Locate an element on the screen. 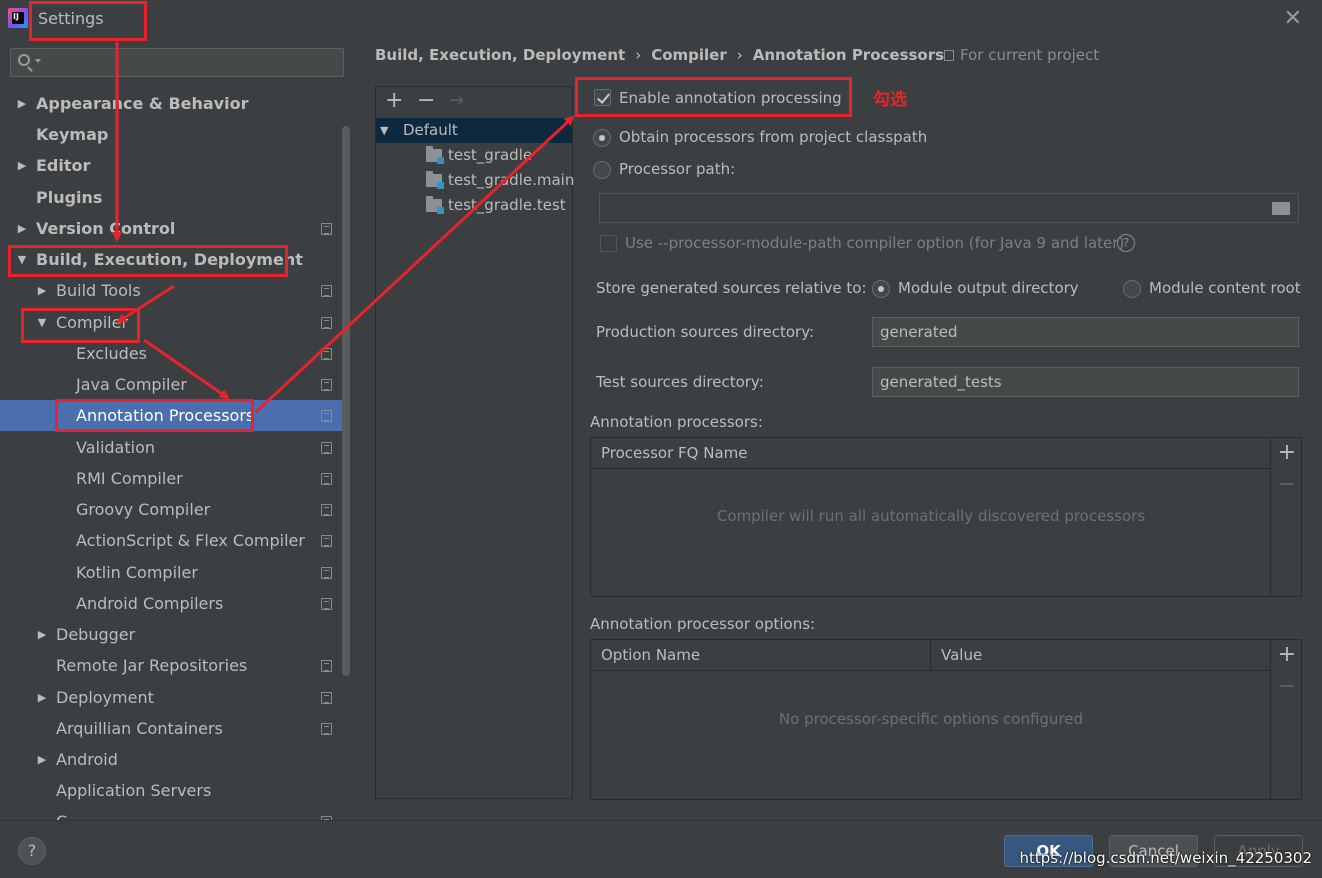  sidebar-item-label: C is located at coordinates (61, 813).